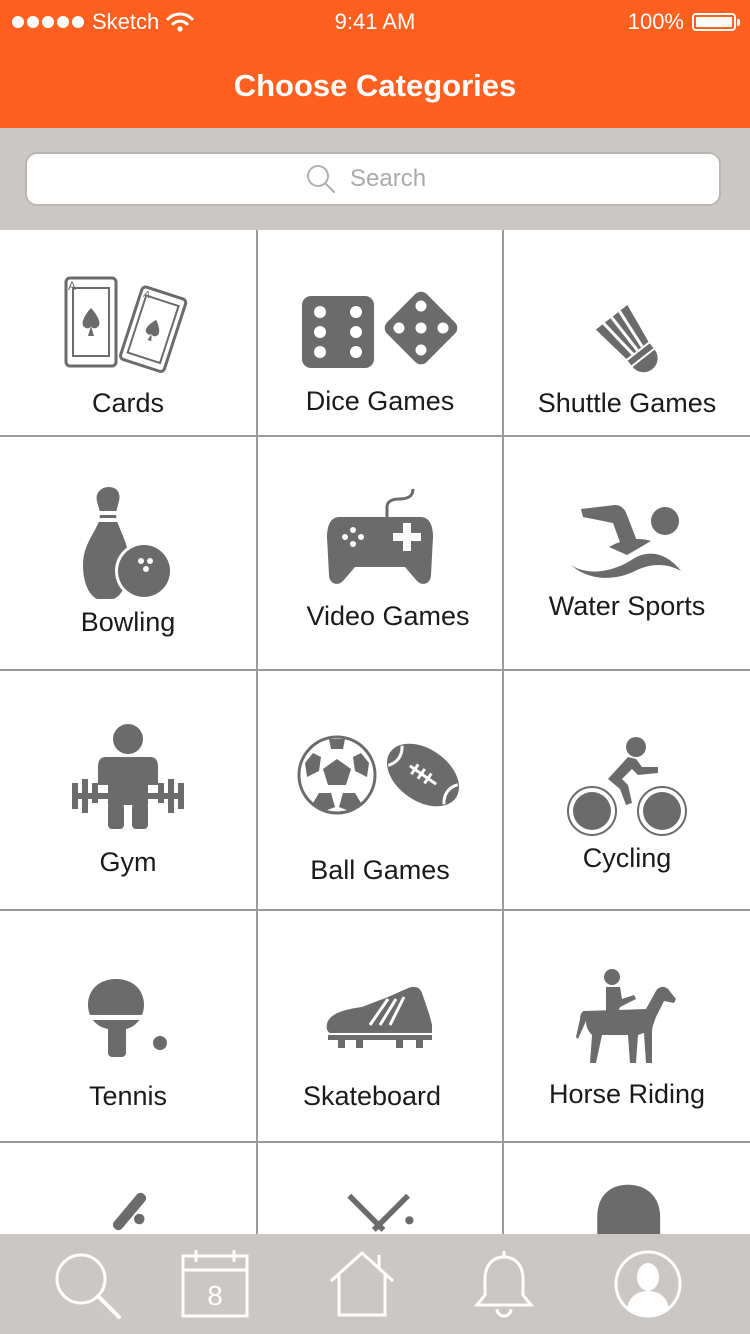  Describe the element at coordinates (380, 1212) in the screenshot. I see `hockey-sticks-icon` at that location.